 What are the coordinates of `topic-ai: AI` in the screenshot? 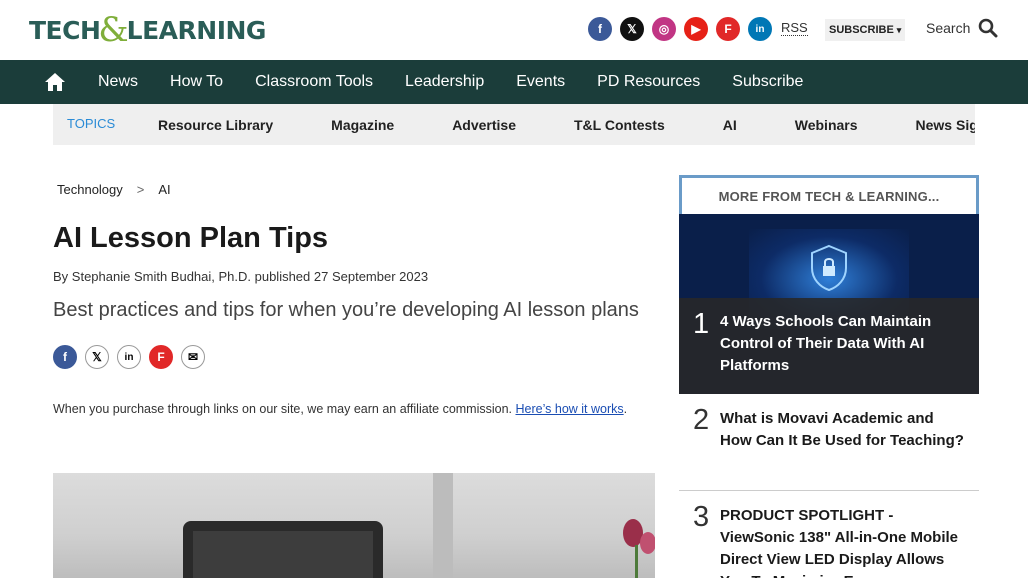 It's located at (730, 125).